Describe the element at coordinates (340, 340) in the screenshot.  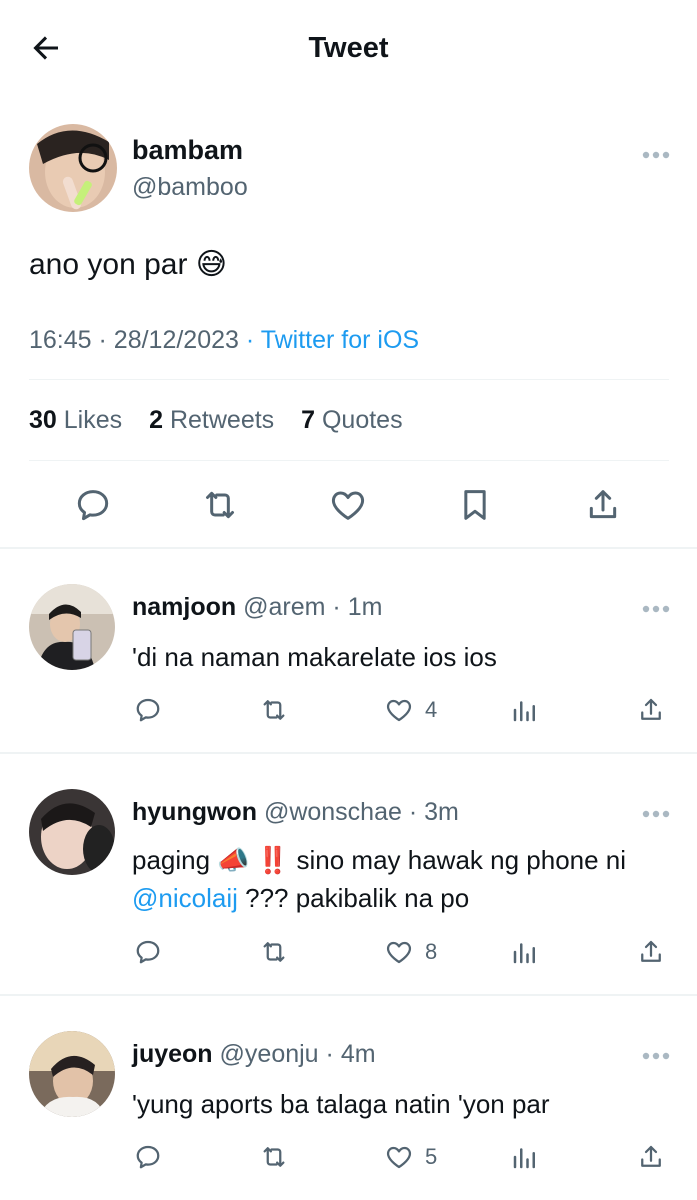
I see `tweet-source: Twitter for iOS` at that location.